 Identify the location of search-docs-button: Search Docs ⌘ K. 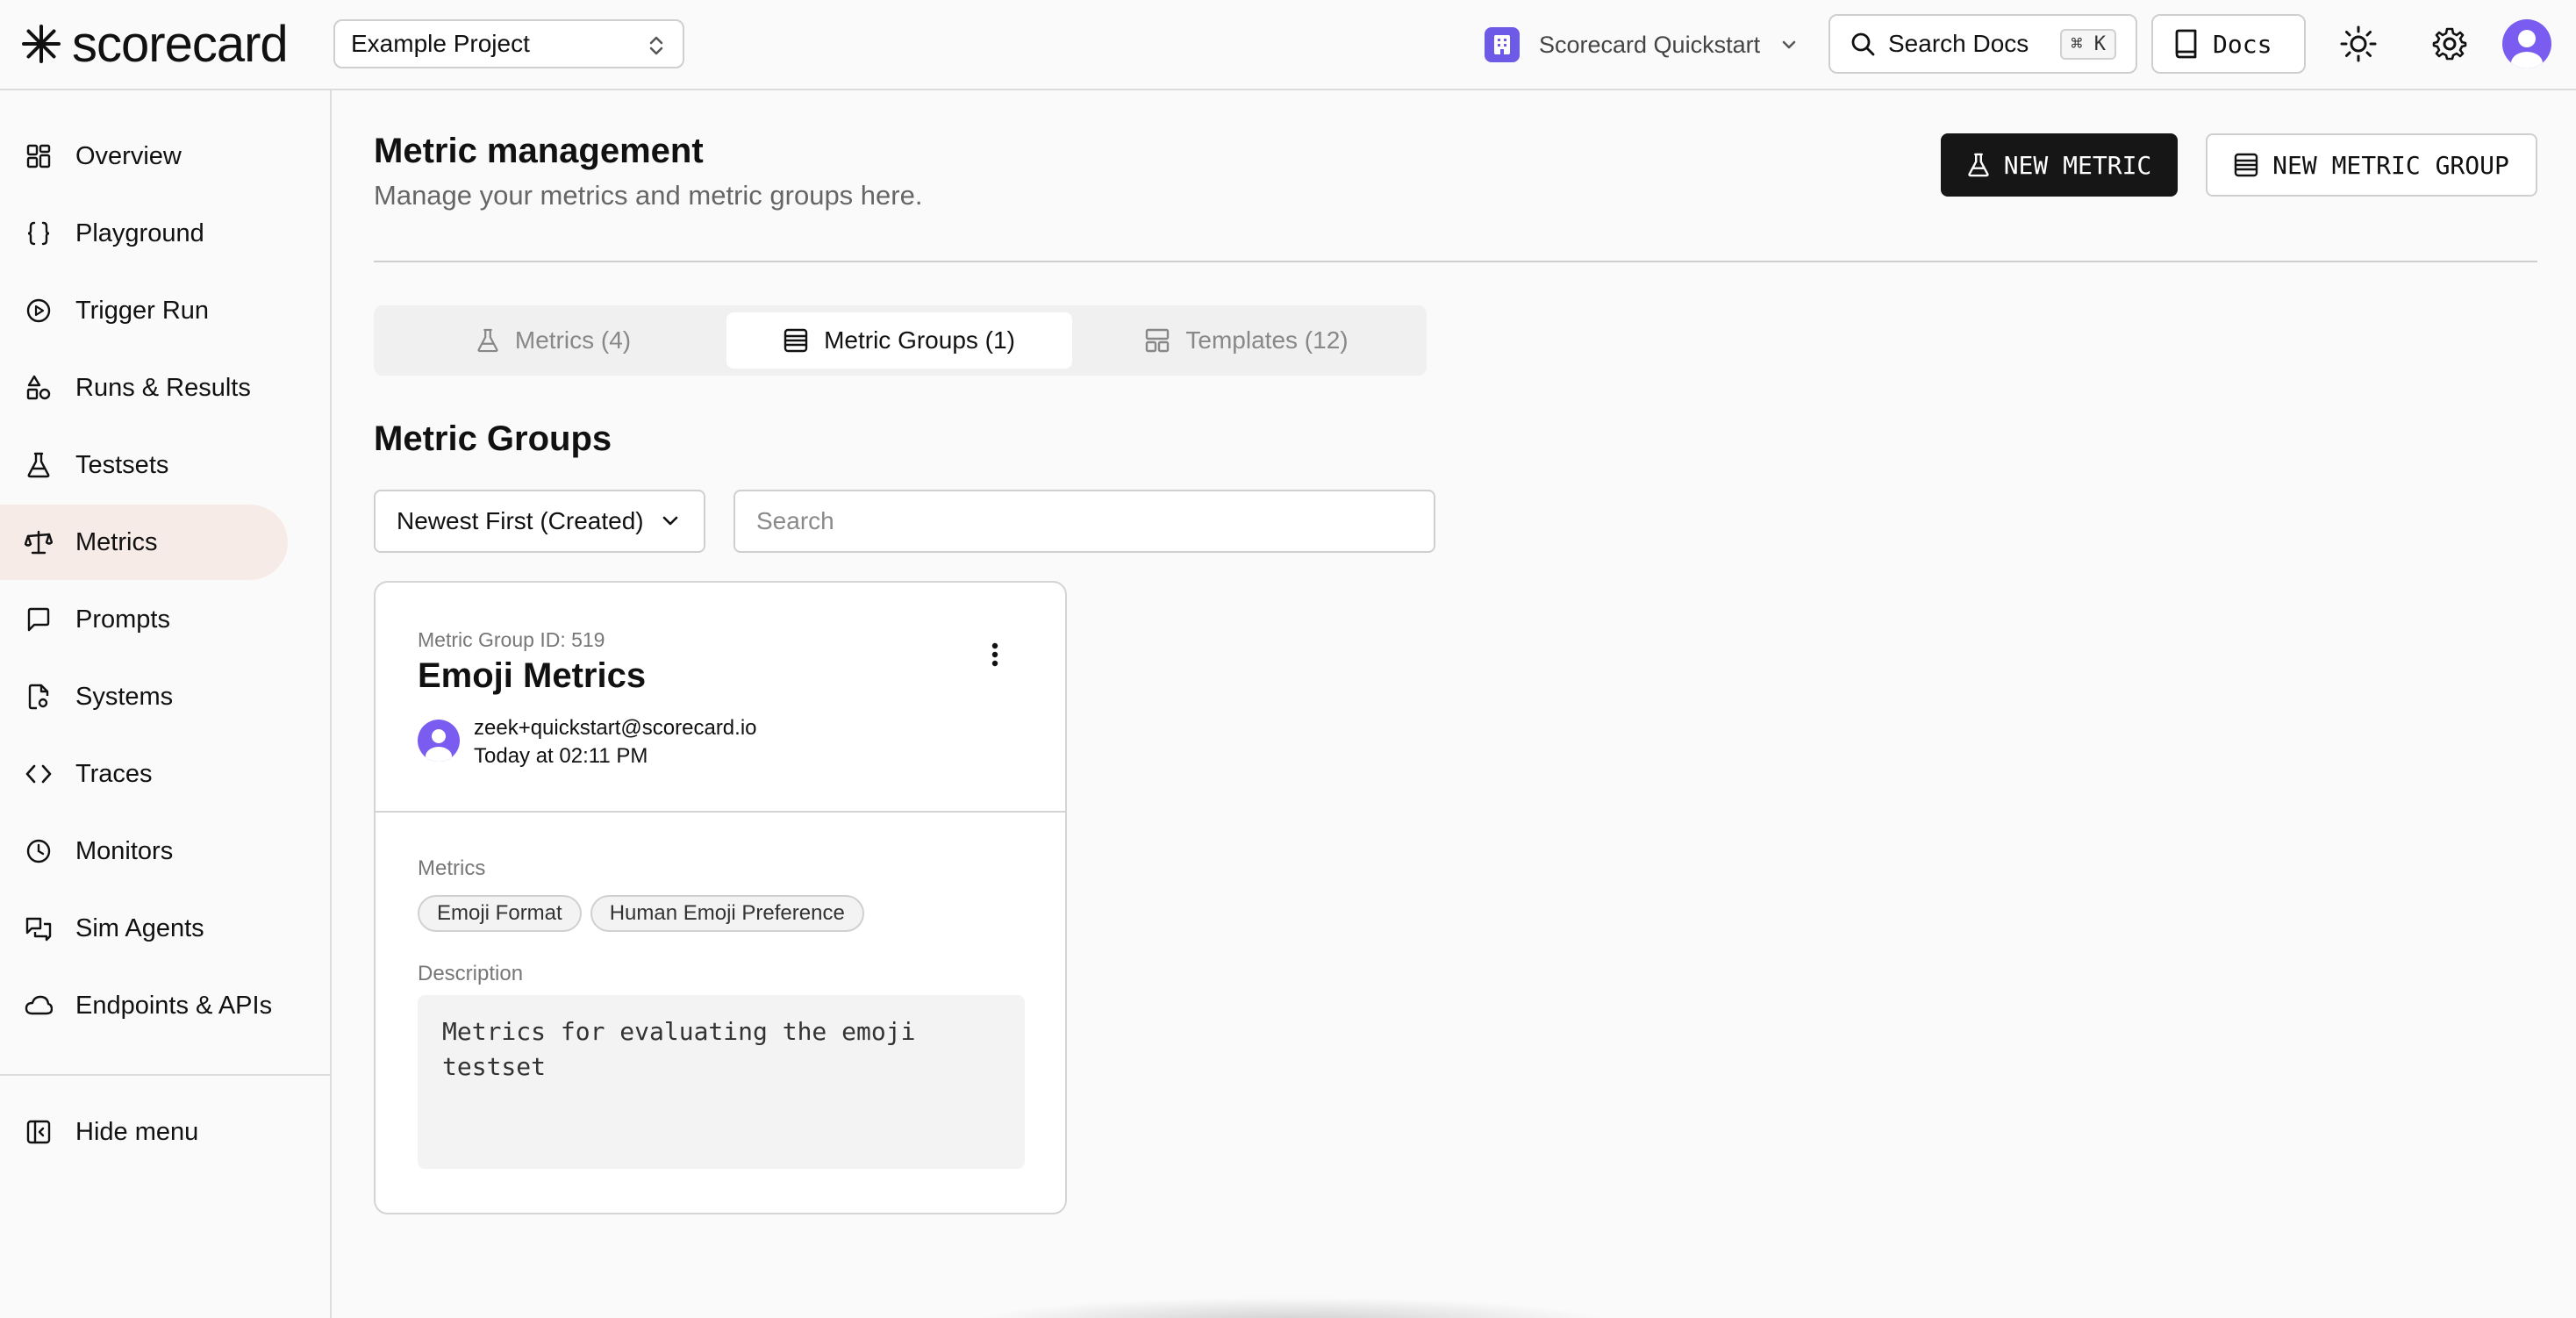
(1982, 44).